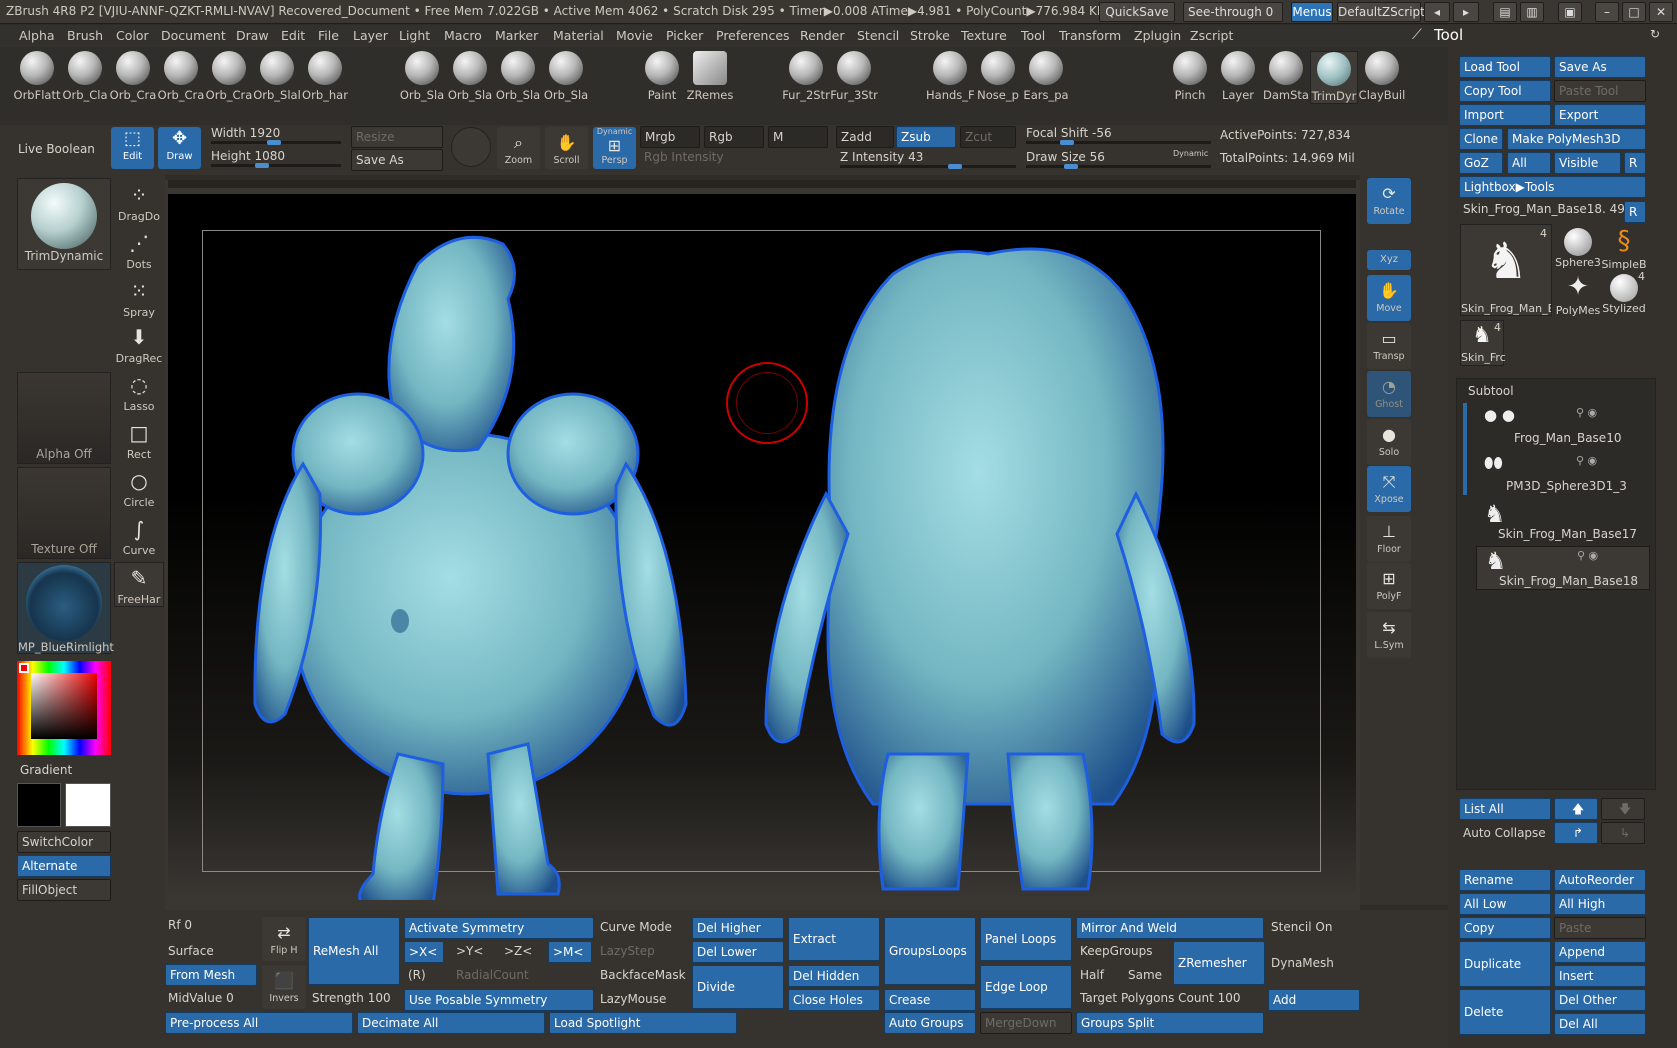 The width and height of the screenshot is (1677, 1048). What do you see at coordinates (1529, 163) in the screenshot?
I see `goz-all-button: All` at bounding box center [1529, 163].